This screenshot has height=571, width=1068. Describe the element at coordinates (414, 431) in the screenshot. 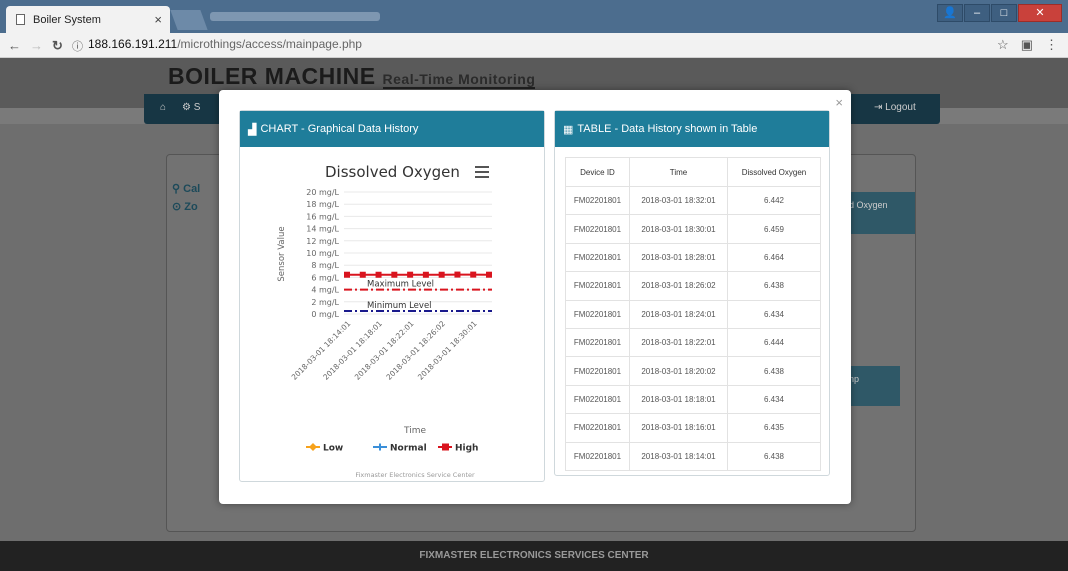

I see `x-axis-title: Time` at that location.